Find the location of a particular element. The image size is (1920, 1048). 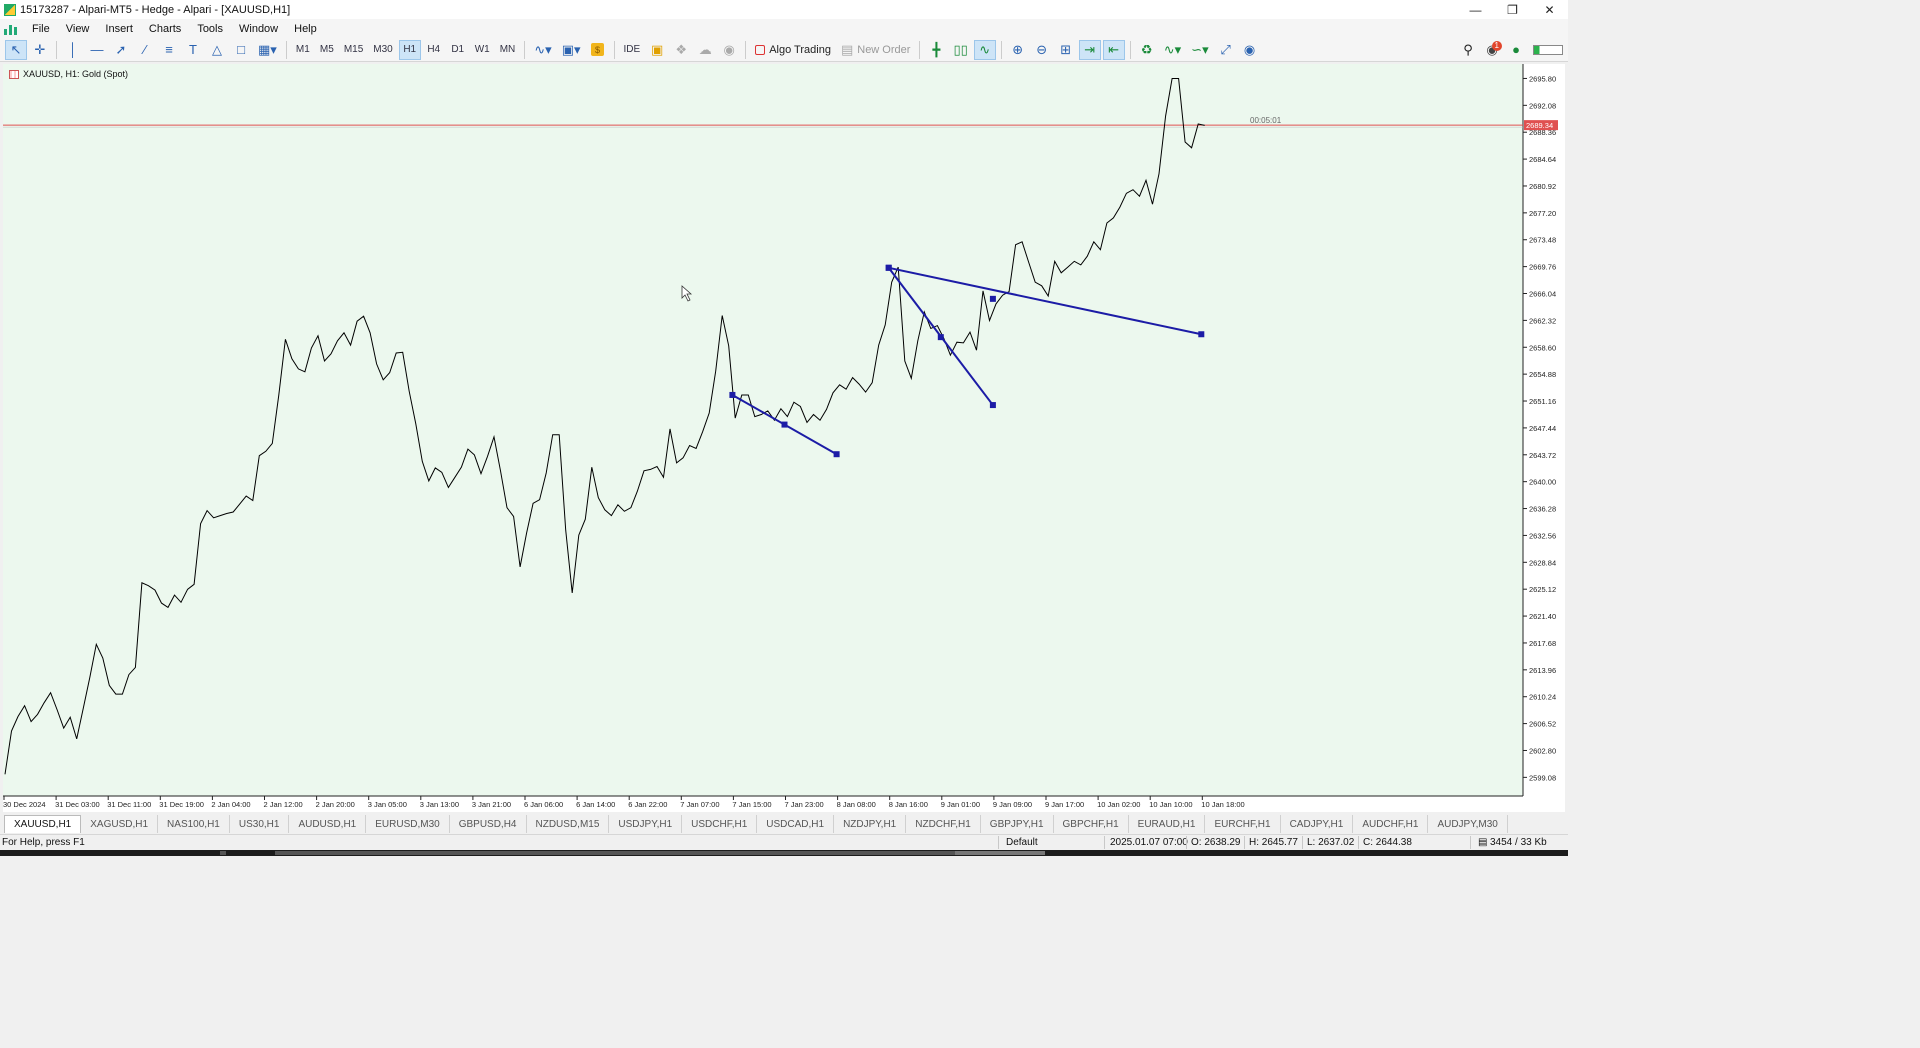

tab-xagusd-h1: XAGUSD,H1 is located at coordinates (120, 824).